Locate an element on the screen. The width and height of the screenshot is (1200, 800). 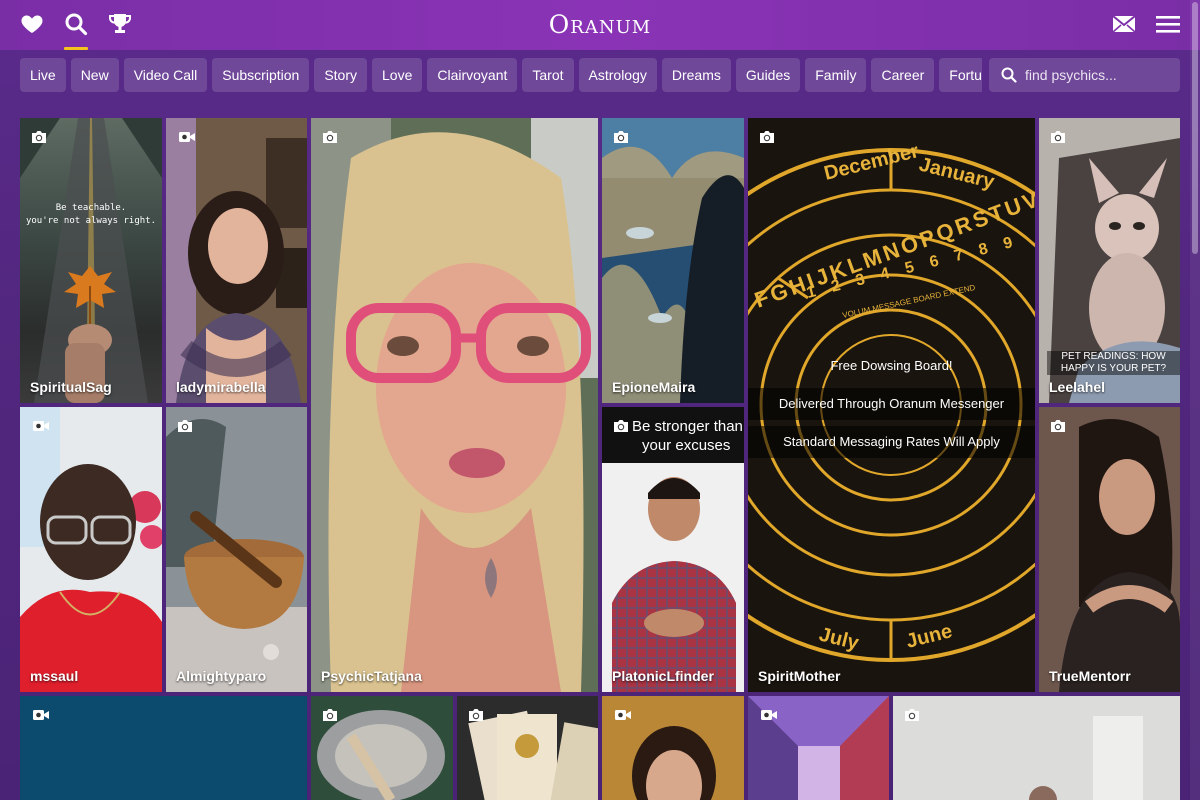
promo-line: Standard Messaging Rates Will Apply is located at coordinates (891, 442).